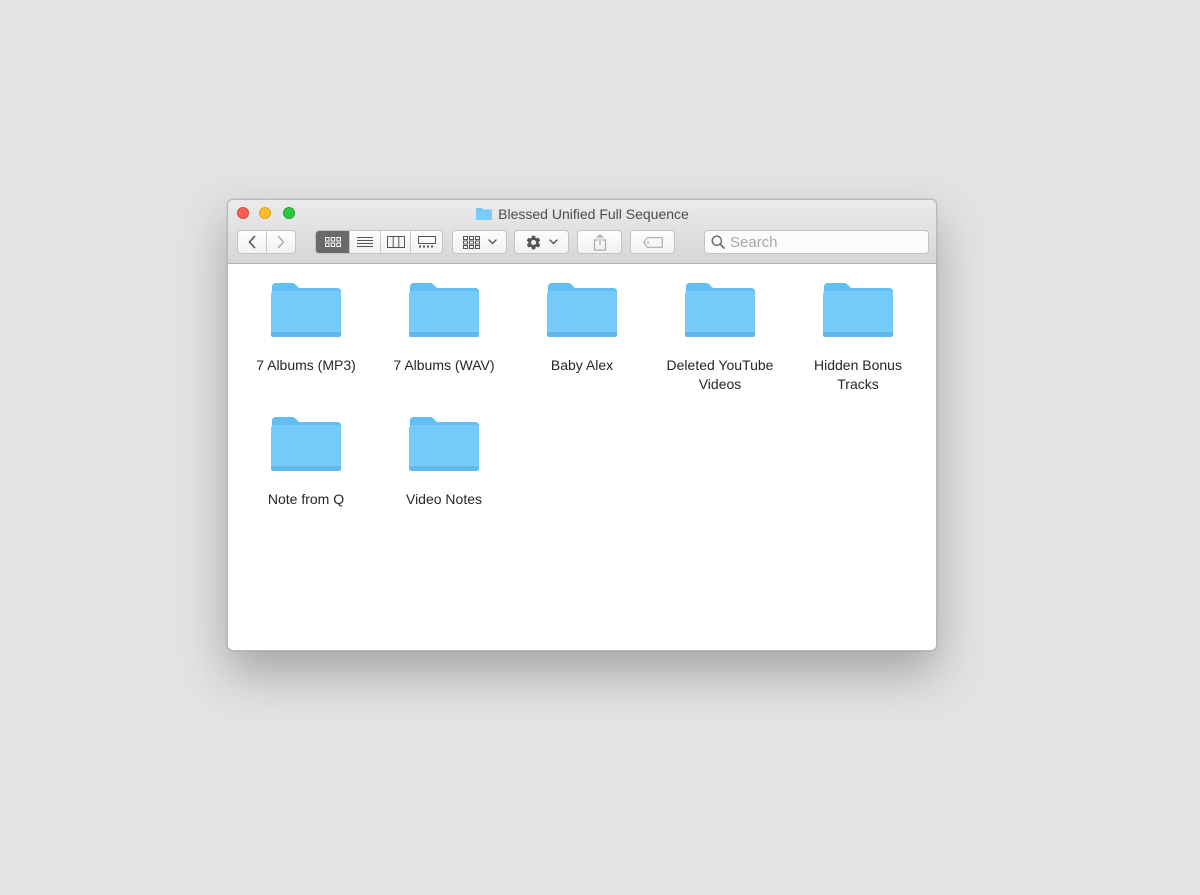  What do you see at coordinates (593, 214) in the screenshot?
I see `window-title-text: Blessed Unified Full Sequence` at bounding box center [593, 214].